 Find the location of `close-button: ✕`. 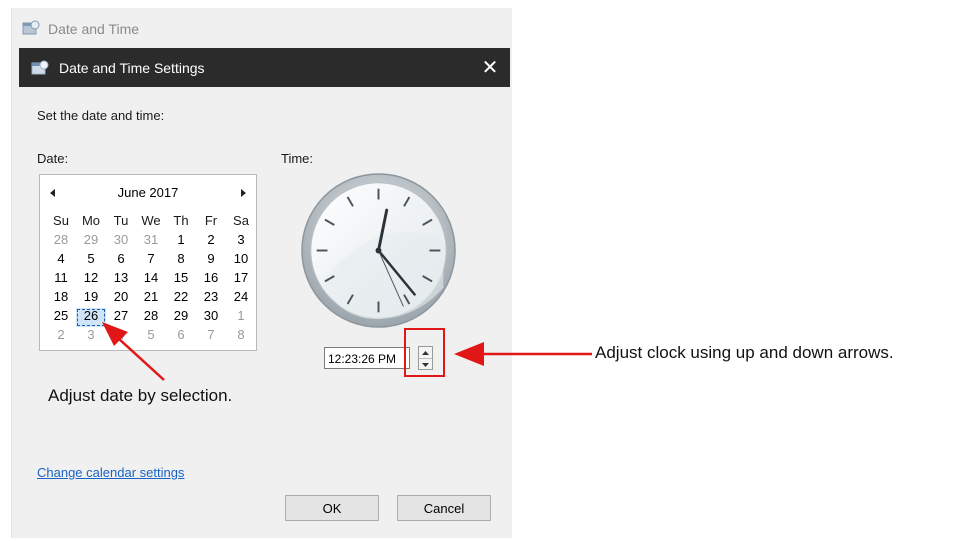

close-button: ✕ is located at coordinates (490, 67).